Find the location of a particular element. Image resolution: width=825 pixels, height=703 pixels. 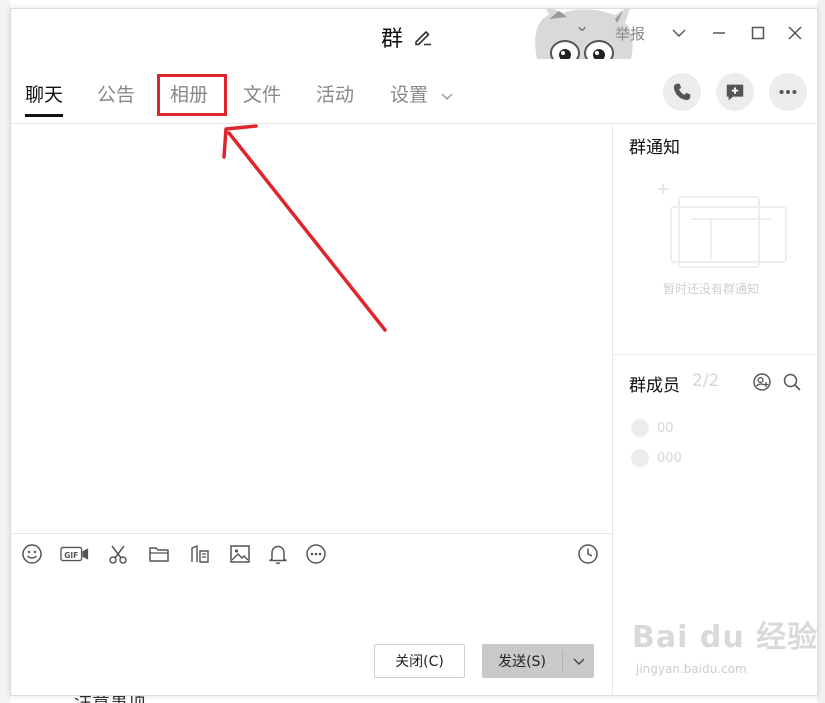

message-add-icon is located at coordinates (735, 92).